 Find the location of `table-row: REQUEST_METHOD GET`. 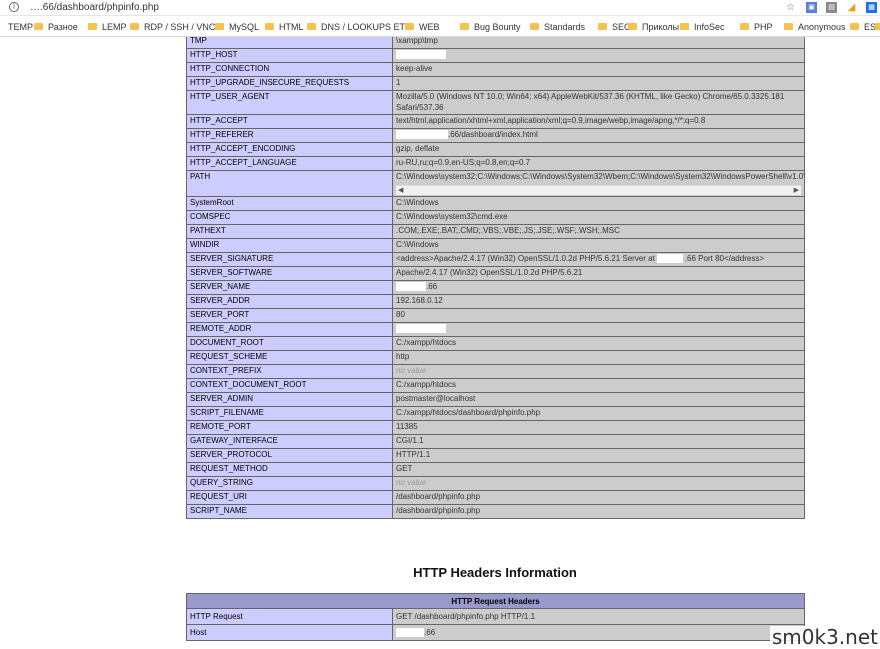

table-row: REQUEST_METHOD GET is located at coordinates (495, 469).